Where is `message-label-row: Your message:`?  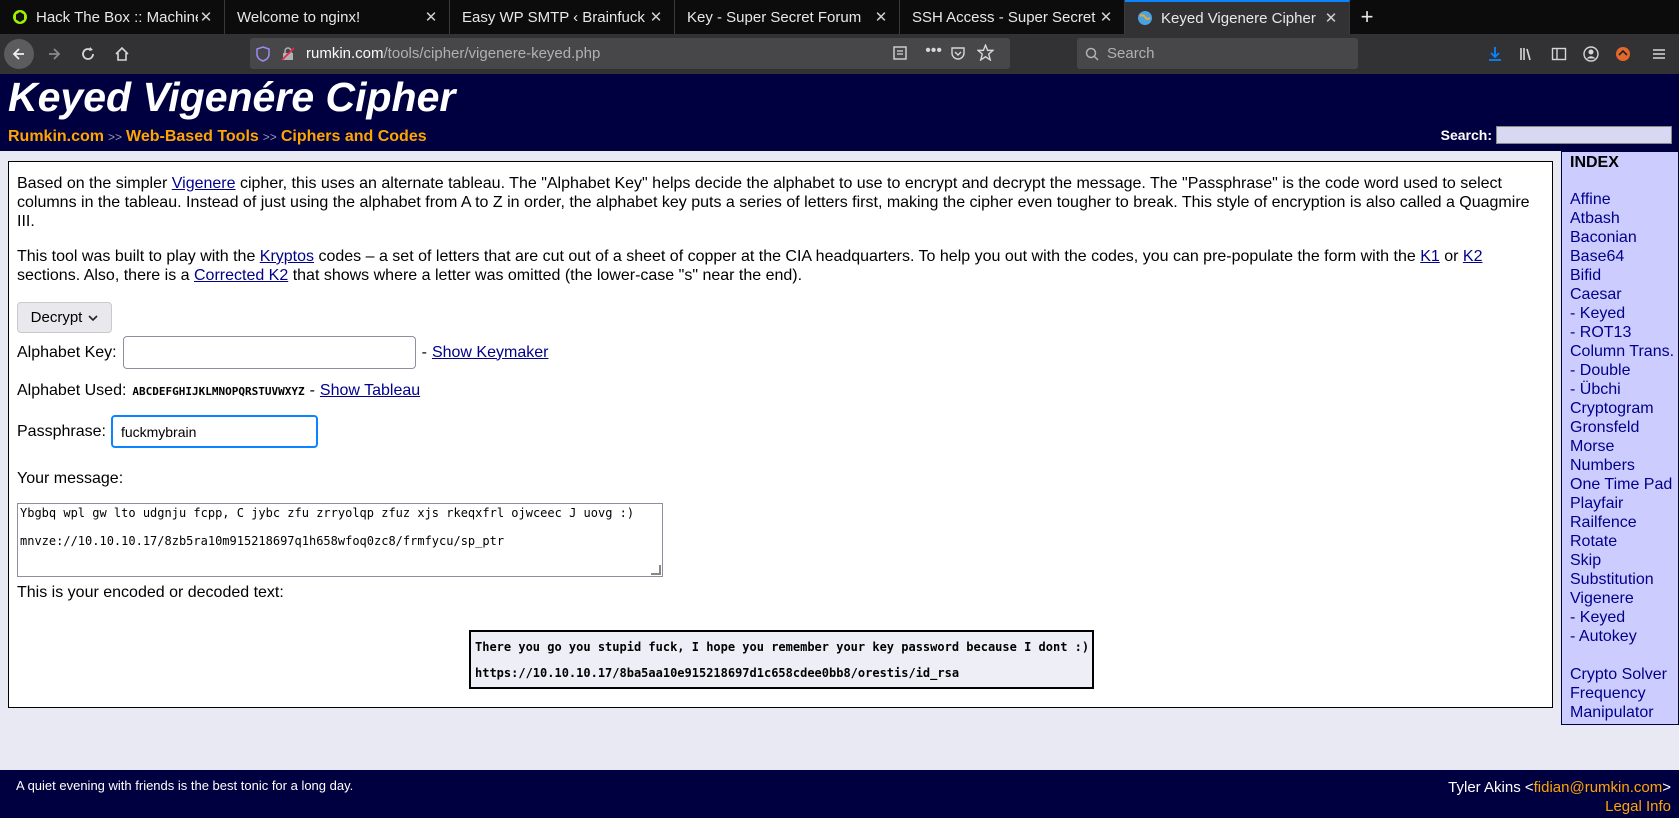
message-label-row: Your message: is located at coordinates (70, 479).